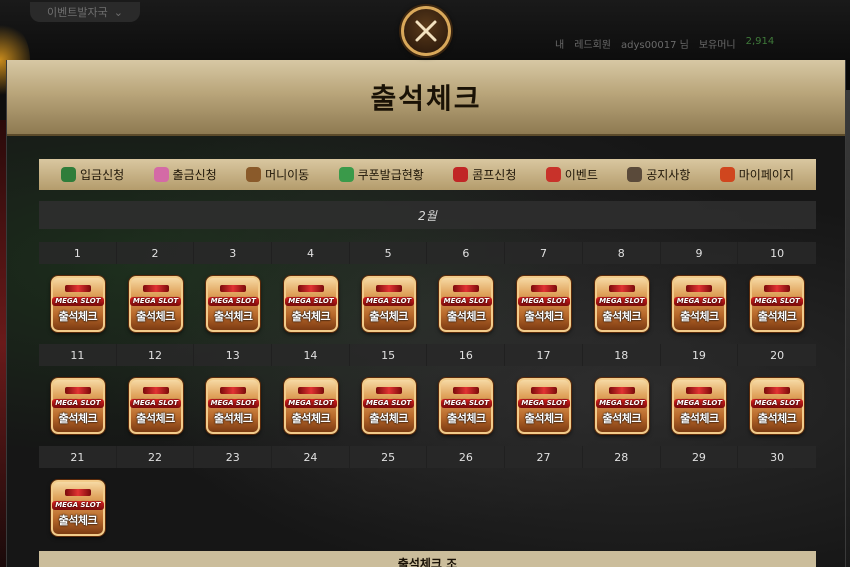  Describe the element at coordinates (622, 355) in the screenshot. I see `day-number: 18` at that location.